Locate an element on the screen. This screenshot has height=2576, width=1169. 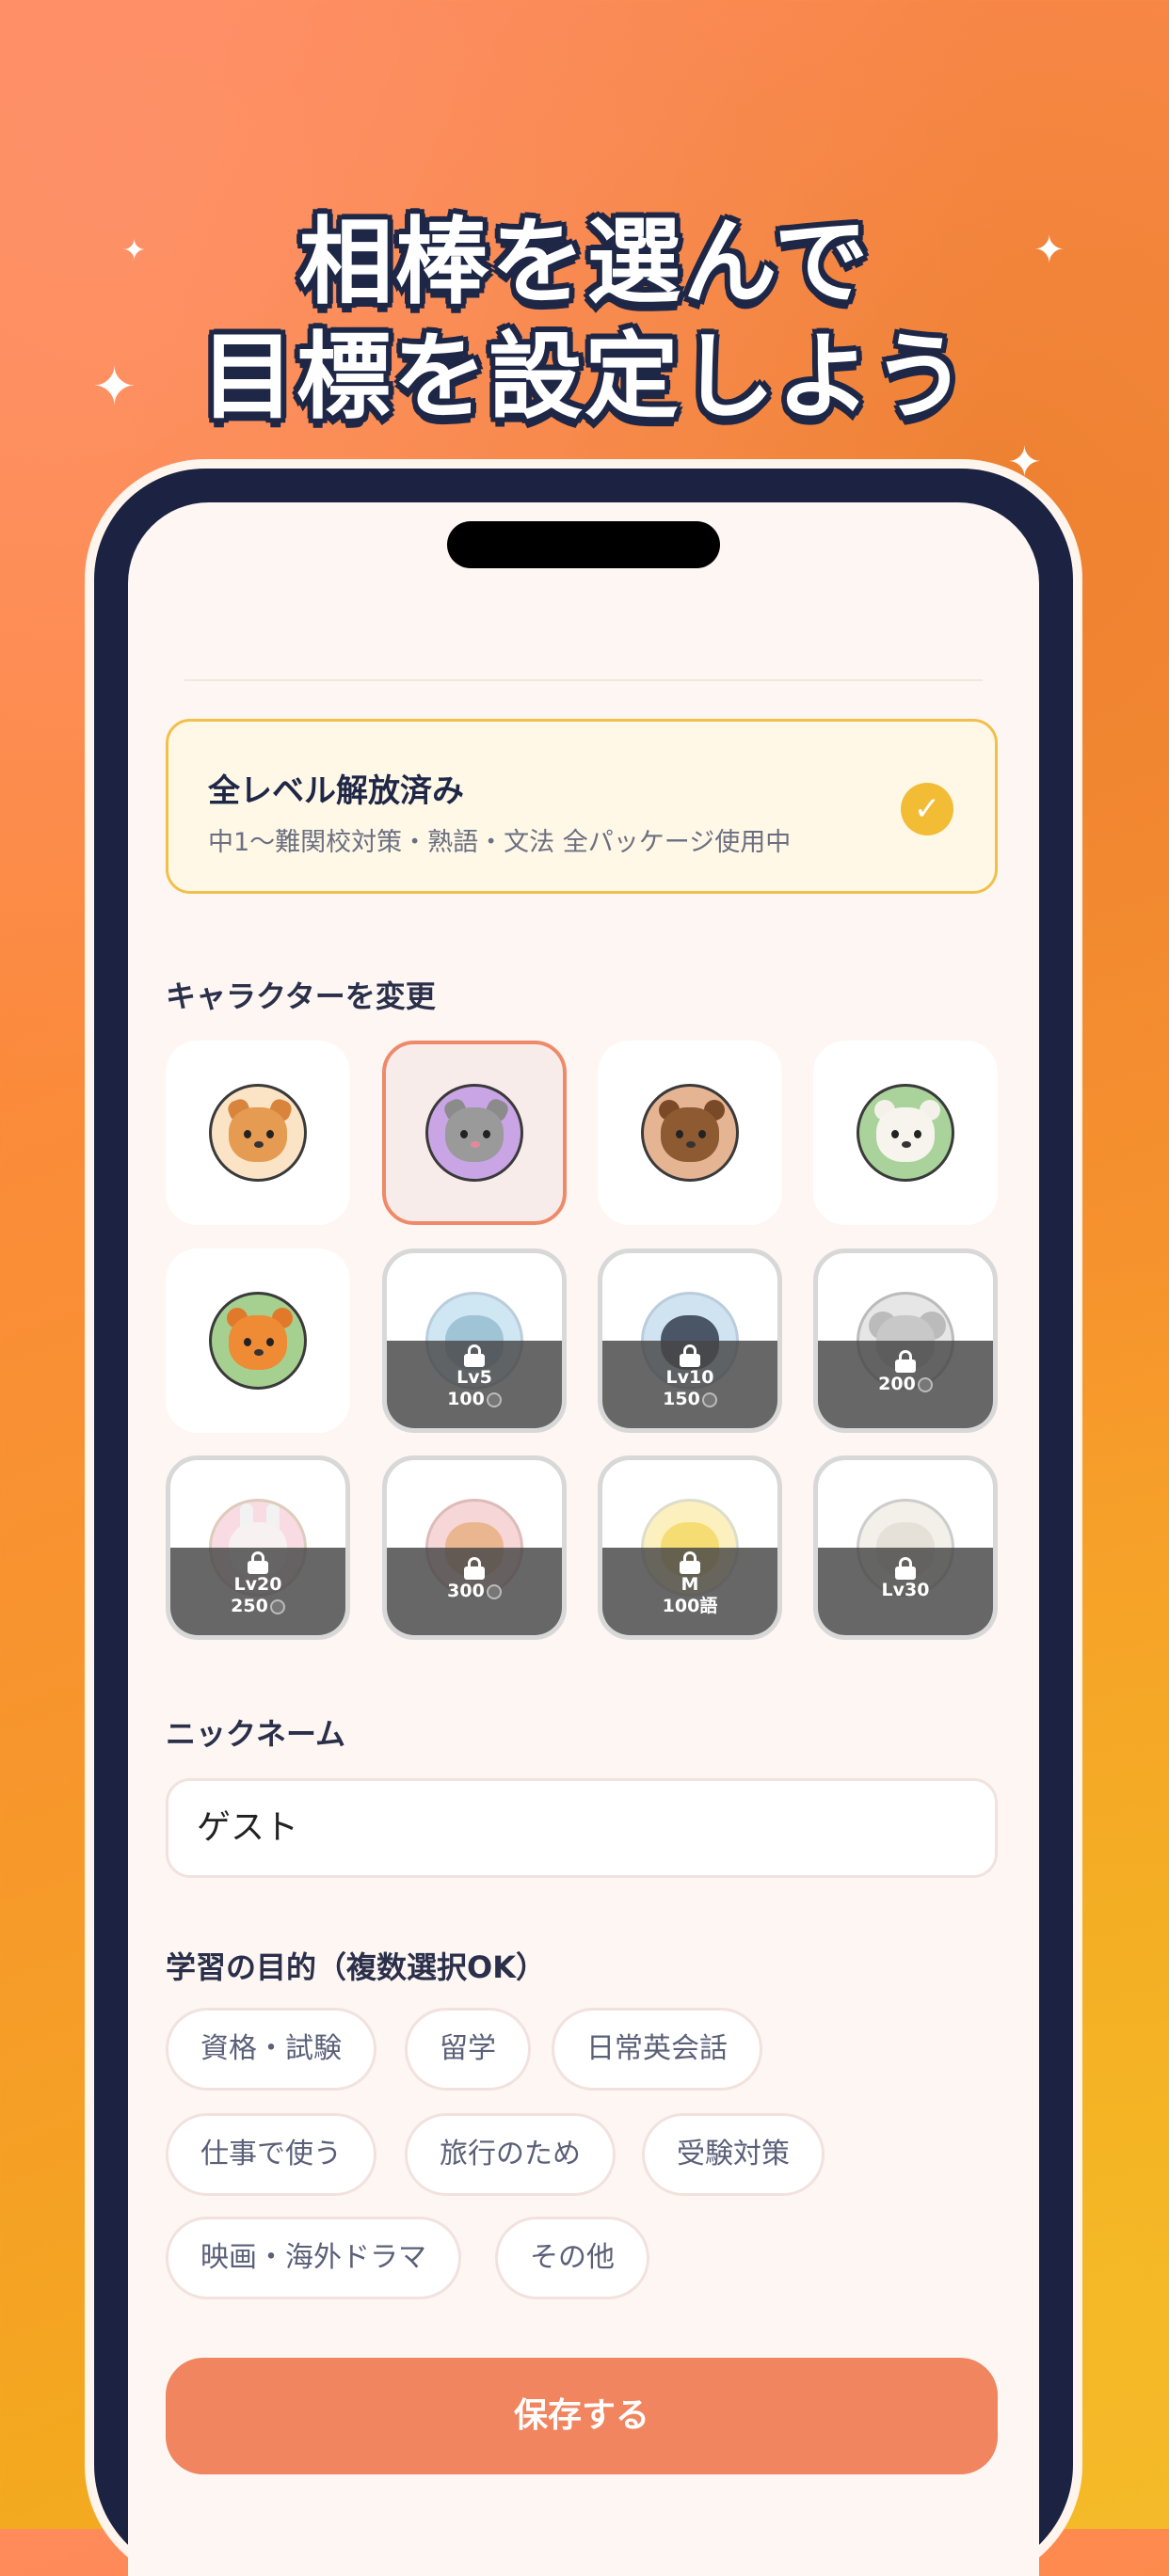
cat-avatar-icon is located at coordinates (474, 1133).